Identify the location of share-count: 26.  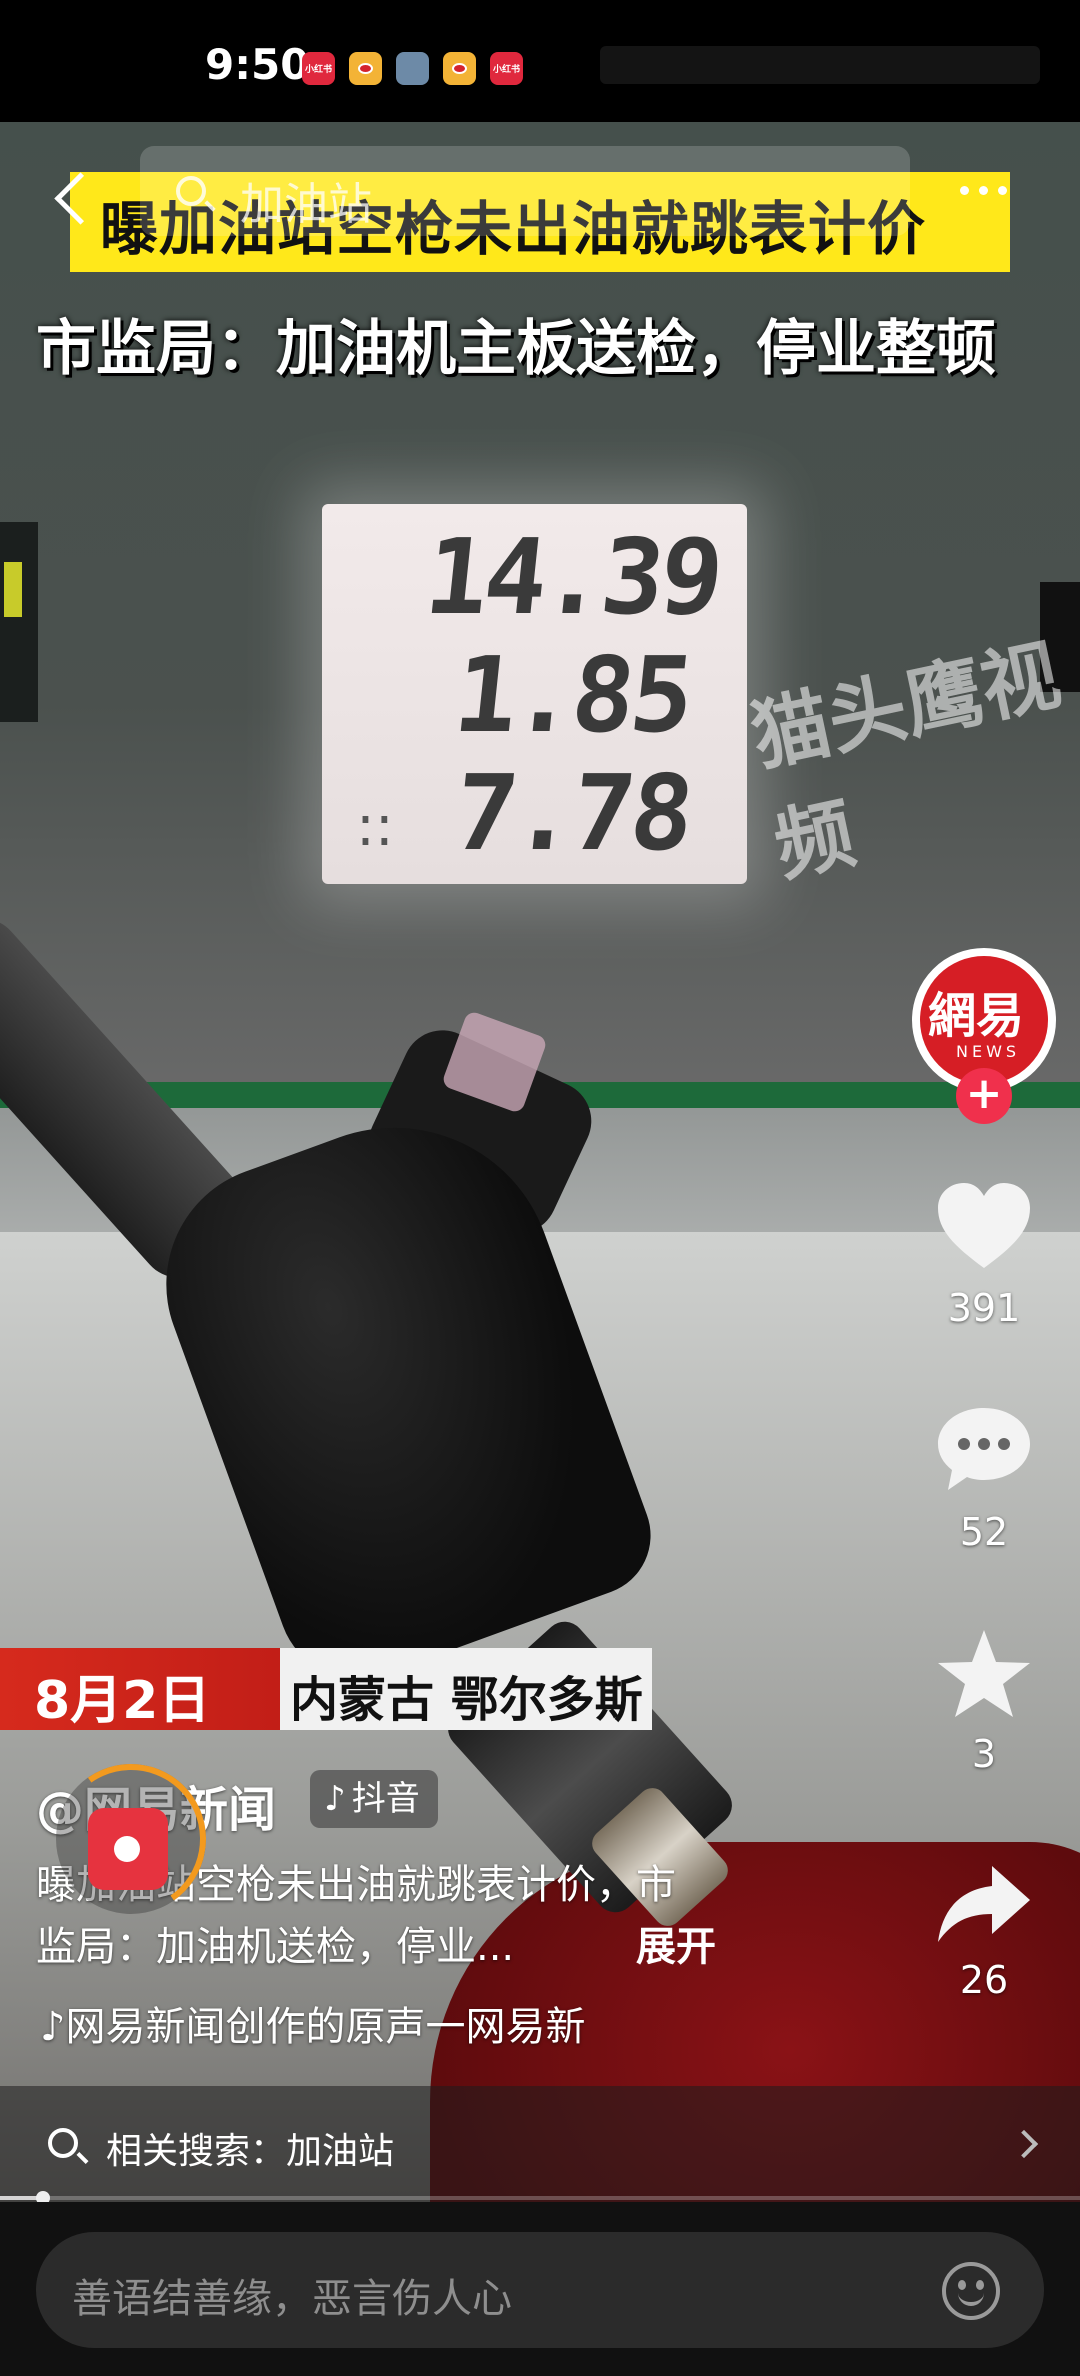
(984, 1980).